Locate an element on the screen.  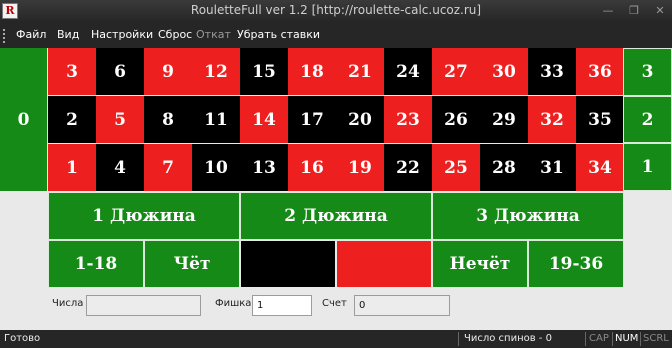
spin-count: Число спинов - 0 is located at coordinates (508, 338).